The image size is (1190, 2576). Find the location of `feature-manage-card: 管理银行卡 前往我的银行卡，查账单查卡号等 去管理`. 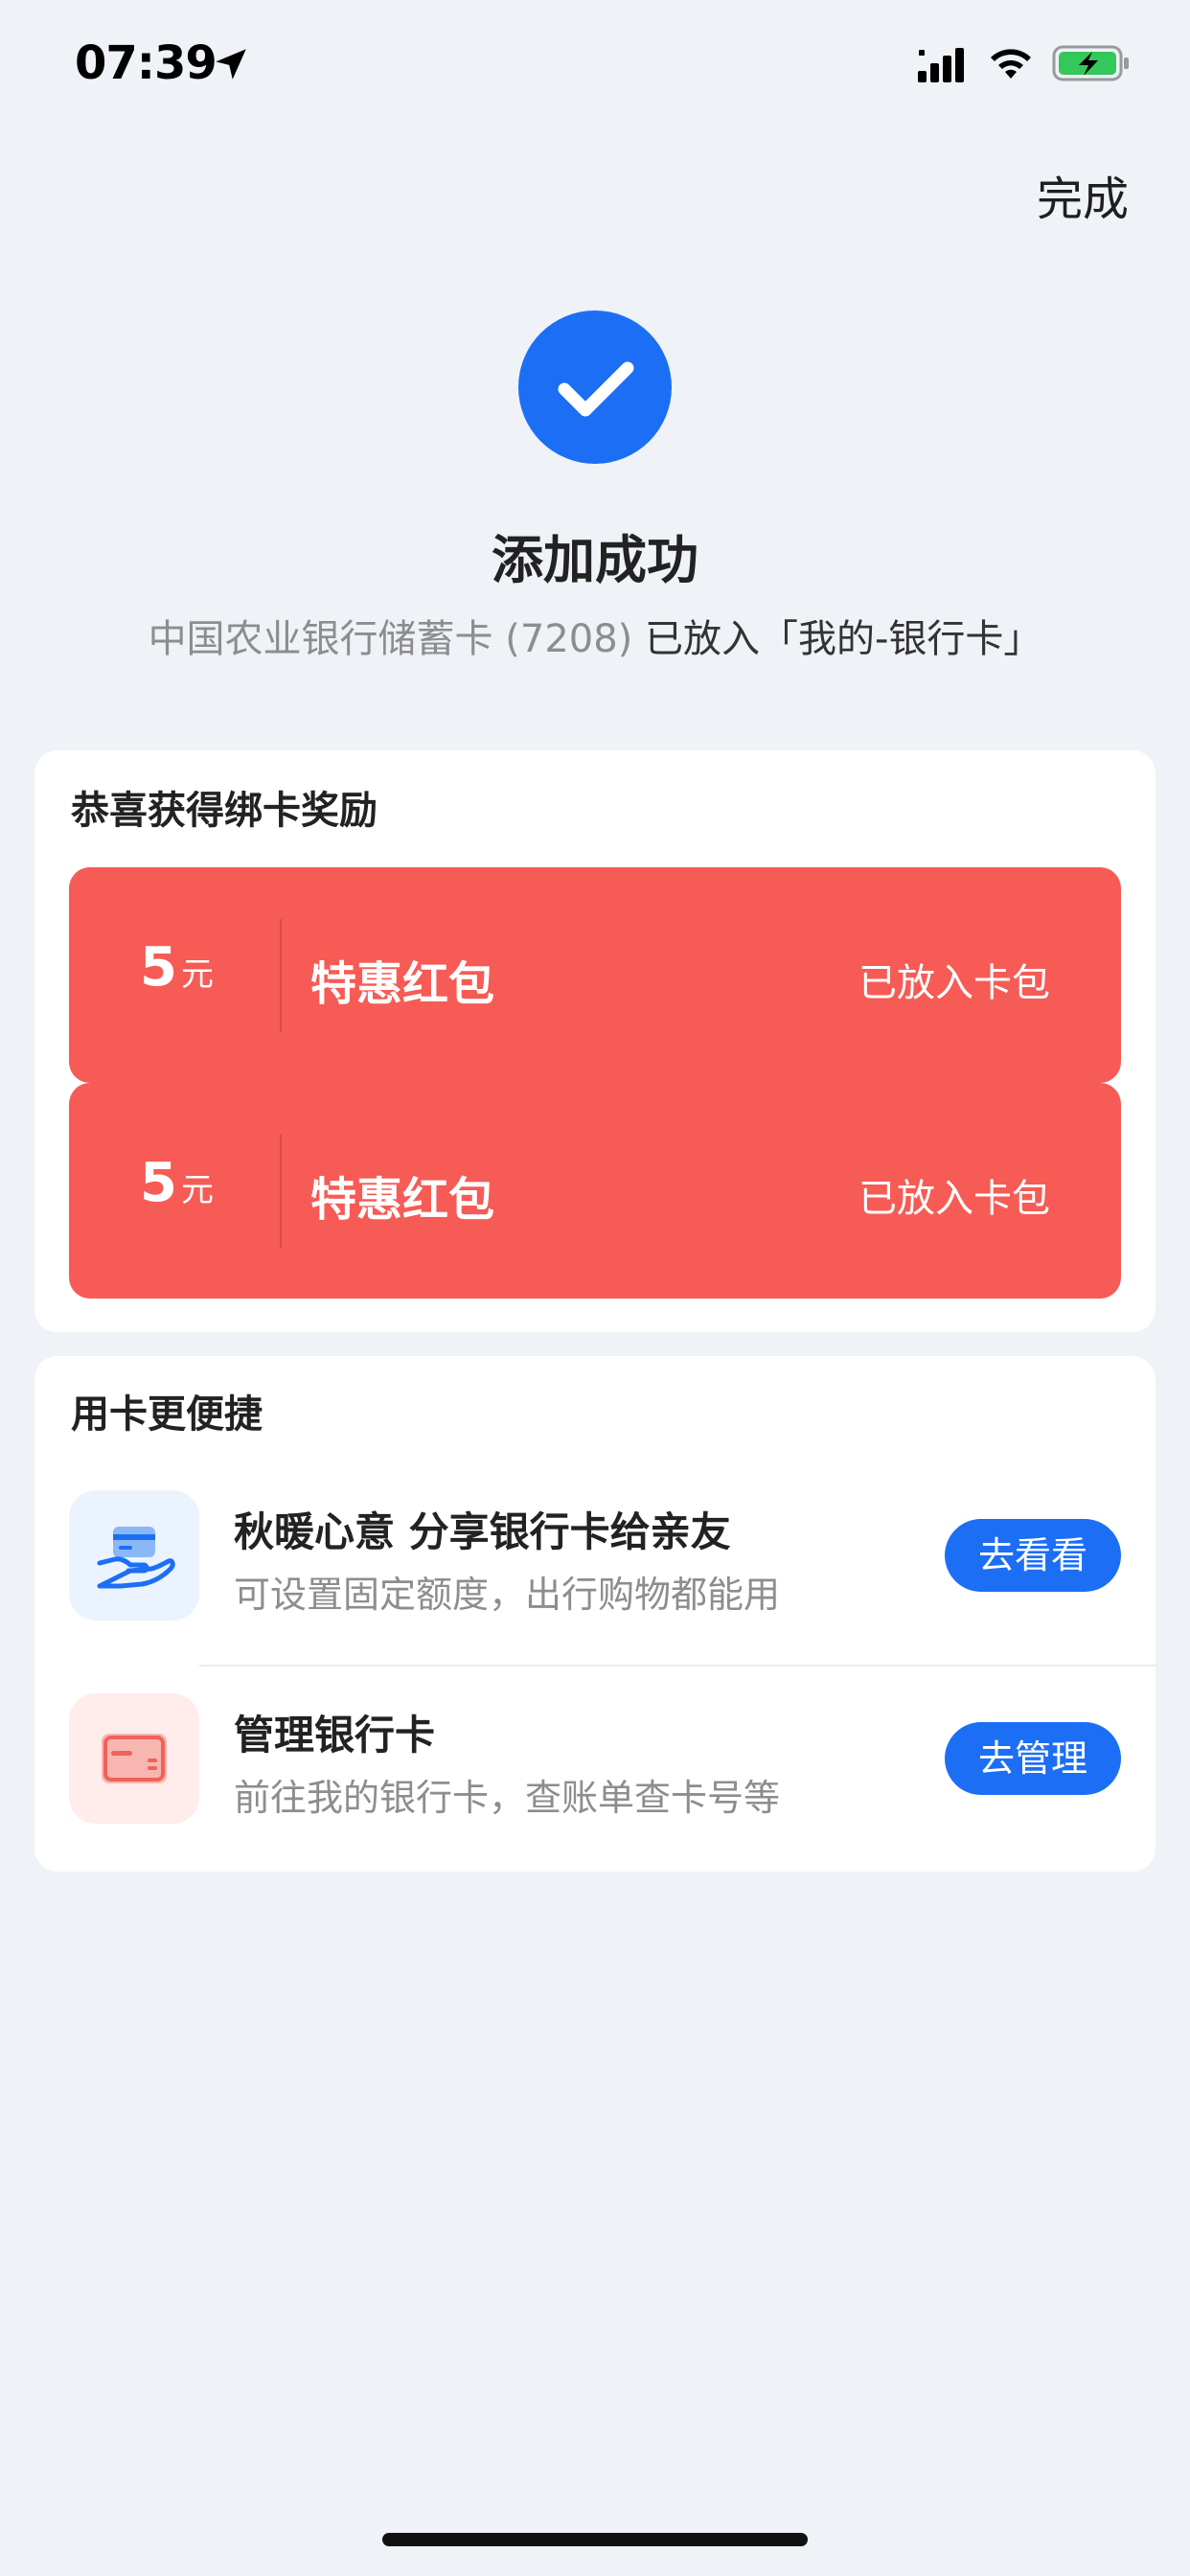

feature-manage-card: 管理银行卡 前往我的银行卡，查账单查卡号等 去管理 is located at coordinates (595, 1779).